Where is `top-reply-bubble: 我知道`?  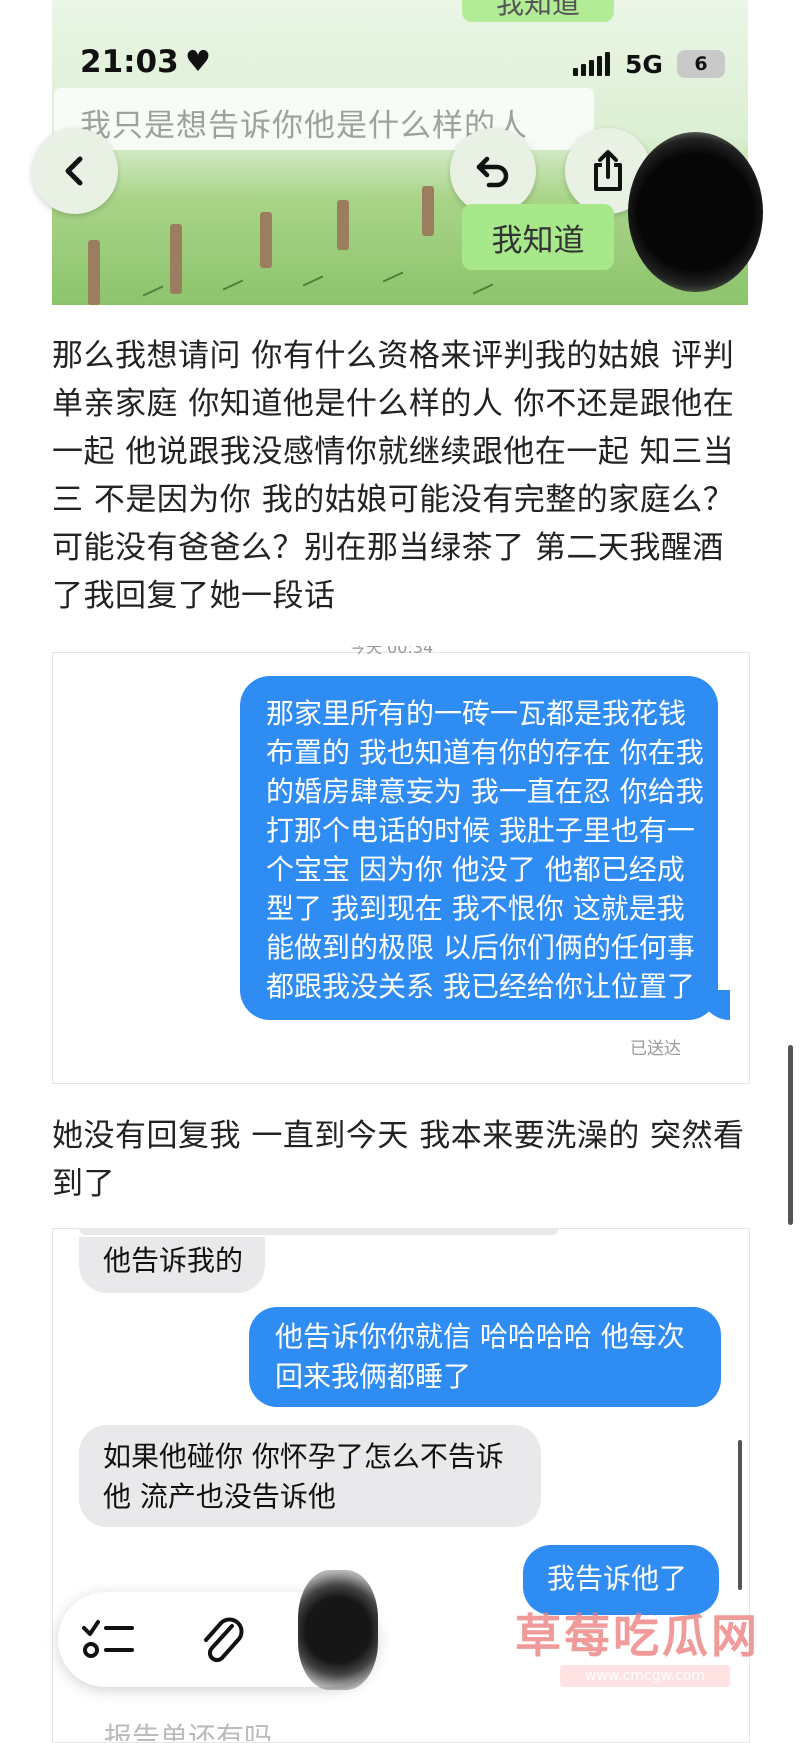
top-reply-bubble: 我知道 is located at coordinates (538, 237).